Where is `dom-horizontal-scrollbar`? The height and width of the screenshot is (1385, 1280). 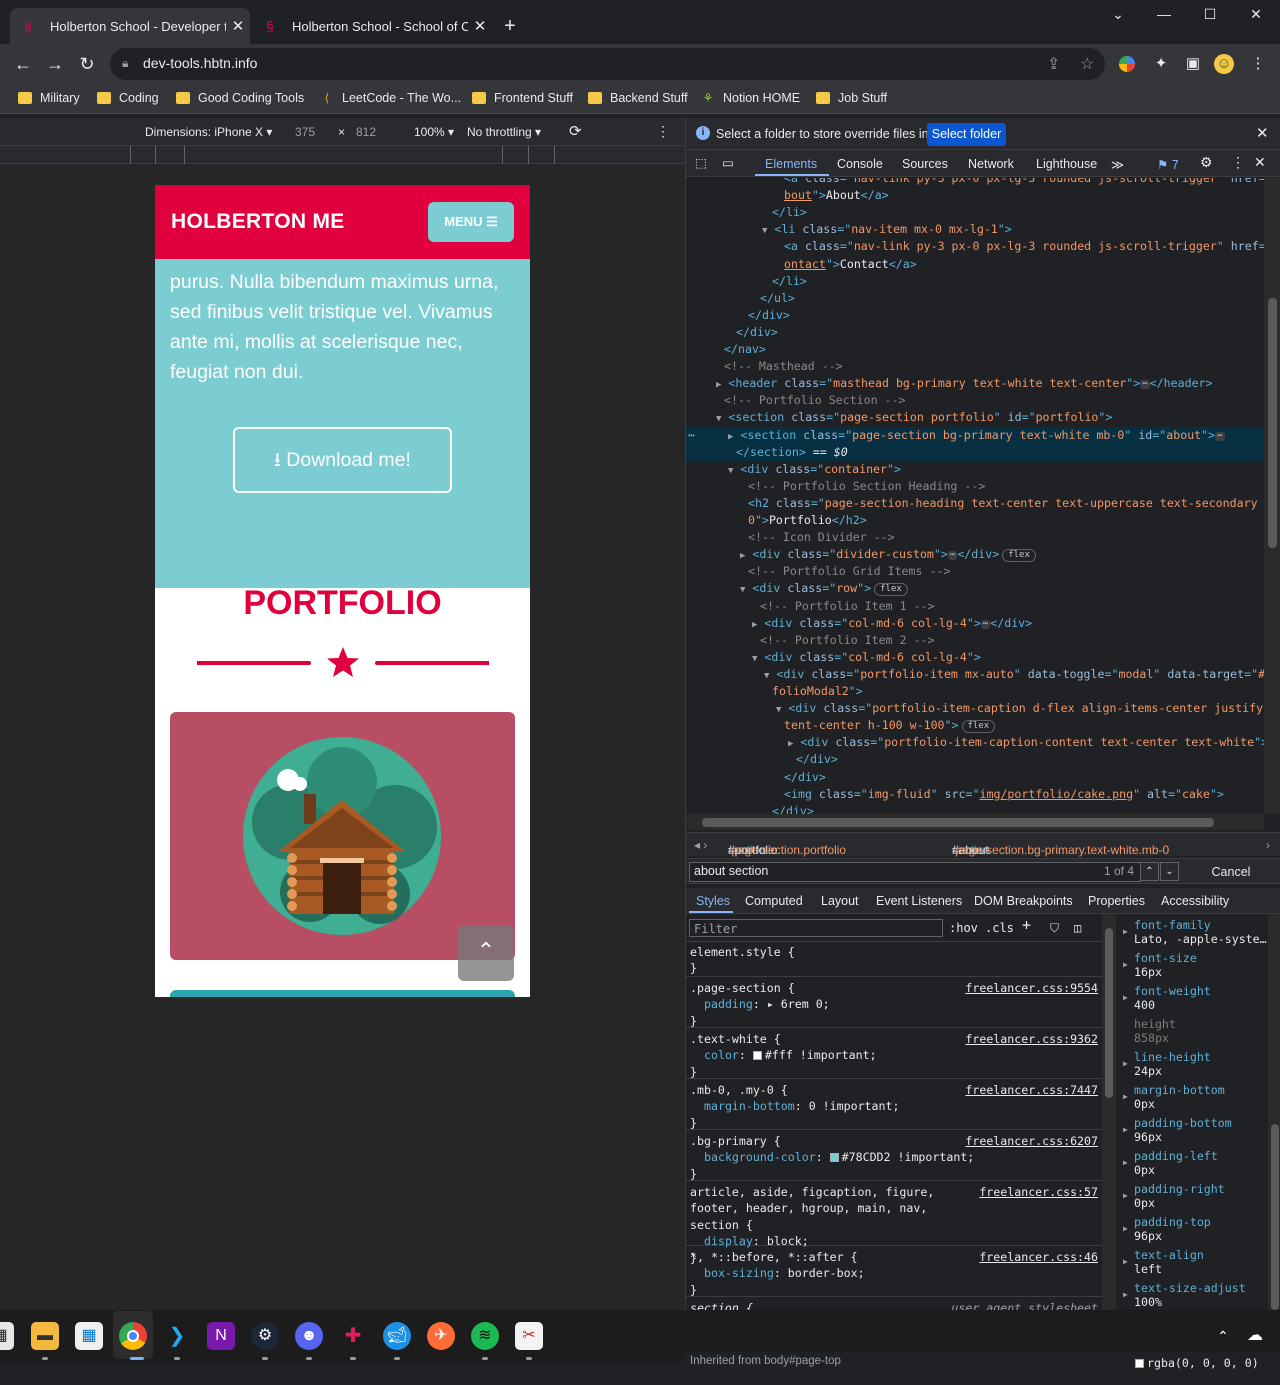 dom-horizontal-scrollbar is located at coordinates (975, 822).